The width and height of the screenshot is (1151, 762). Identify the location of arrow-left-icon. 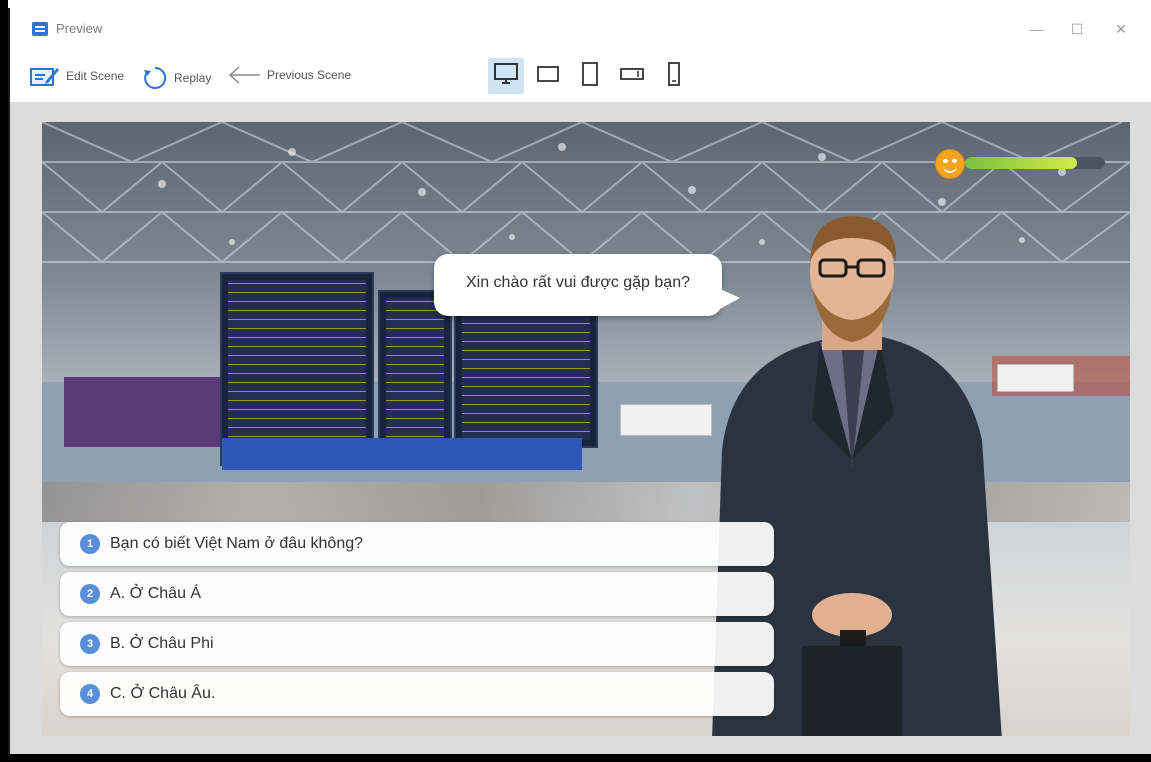
(244, 75).